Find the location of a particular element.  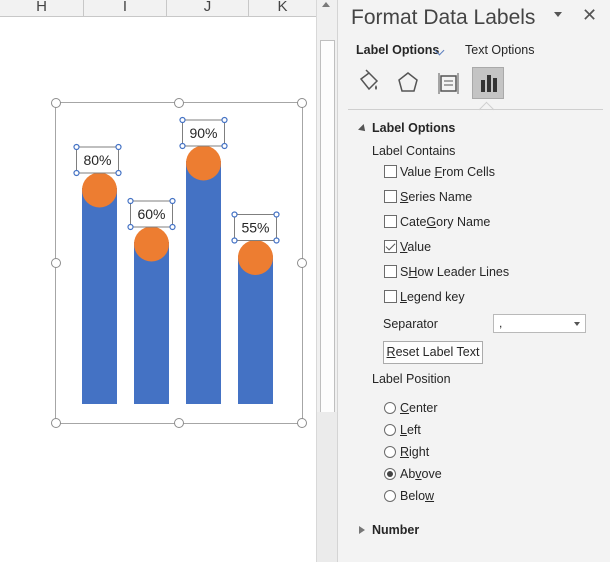

scroll-track is located at coordinates (327, 487).